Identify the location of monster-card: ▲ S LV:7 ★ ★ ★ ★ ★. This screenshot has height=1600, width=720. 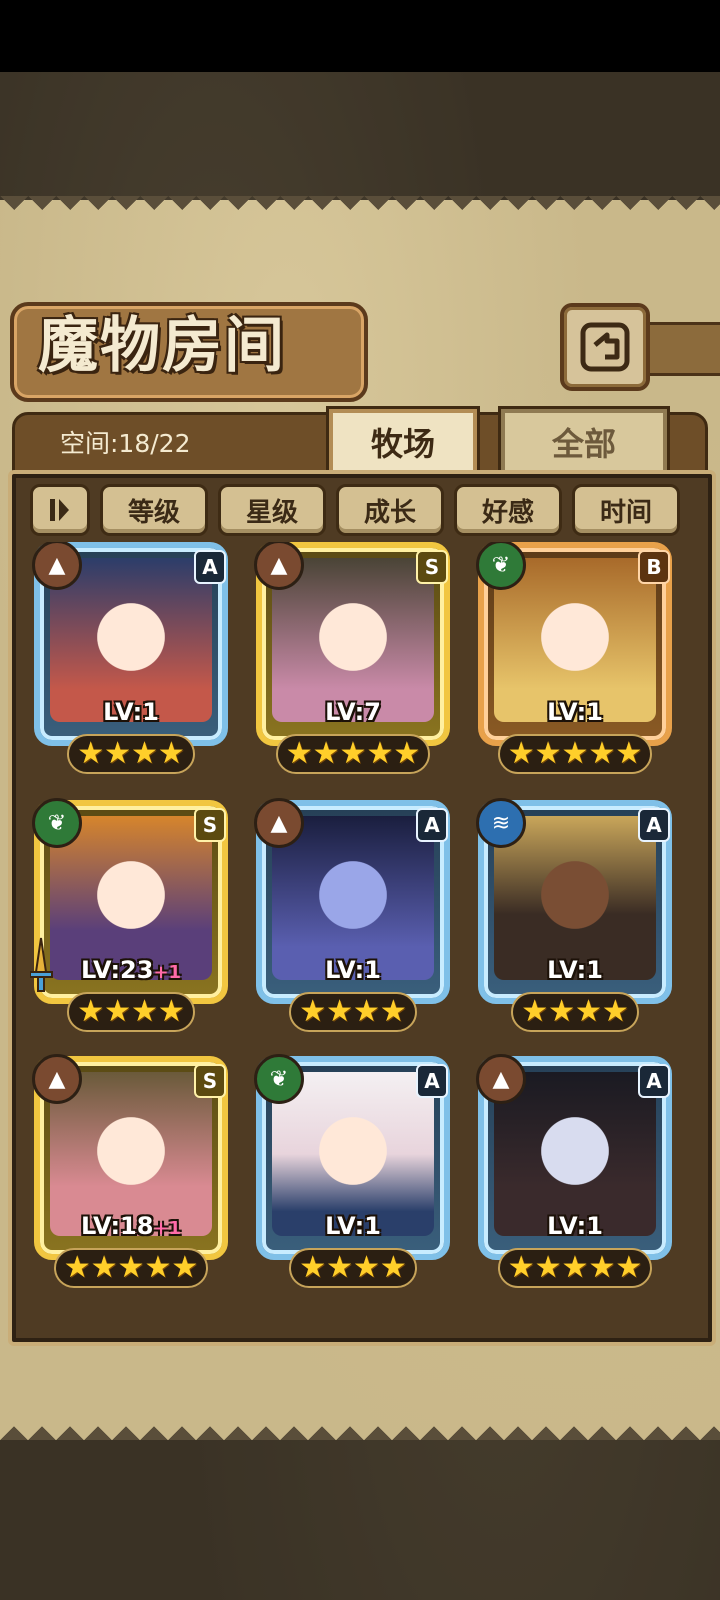
(353, 660).